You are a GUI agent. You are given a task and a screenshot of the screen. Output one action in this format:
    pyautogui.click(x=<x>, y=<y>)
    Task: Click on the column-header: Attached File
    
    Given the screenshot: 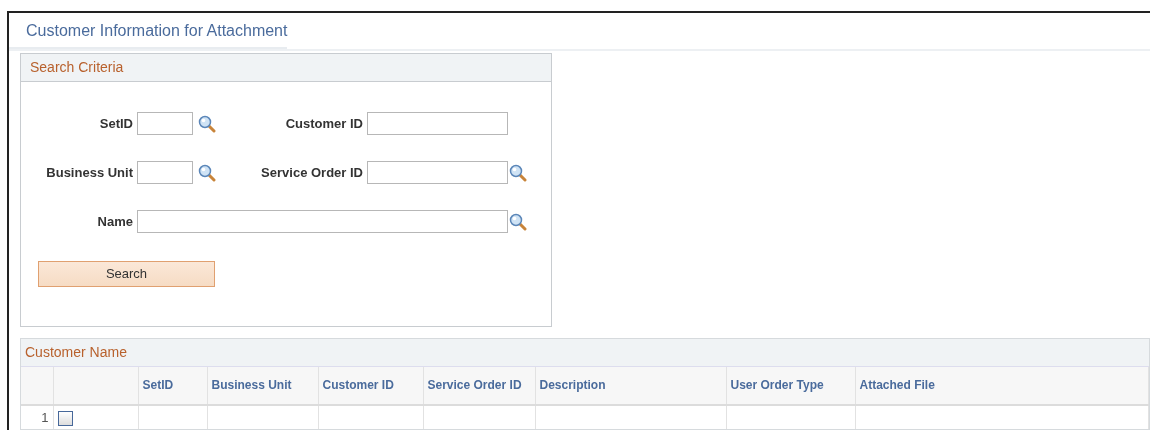 What is the action you would take?
    pyautogui.click(x=1002, y=386)
    